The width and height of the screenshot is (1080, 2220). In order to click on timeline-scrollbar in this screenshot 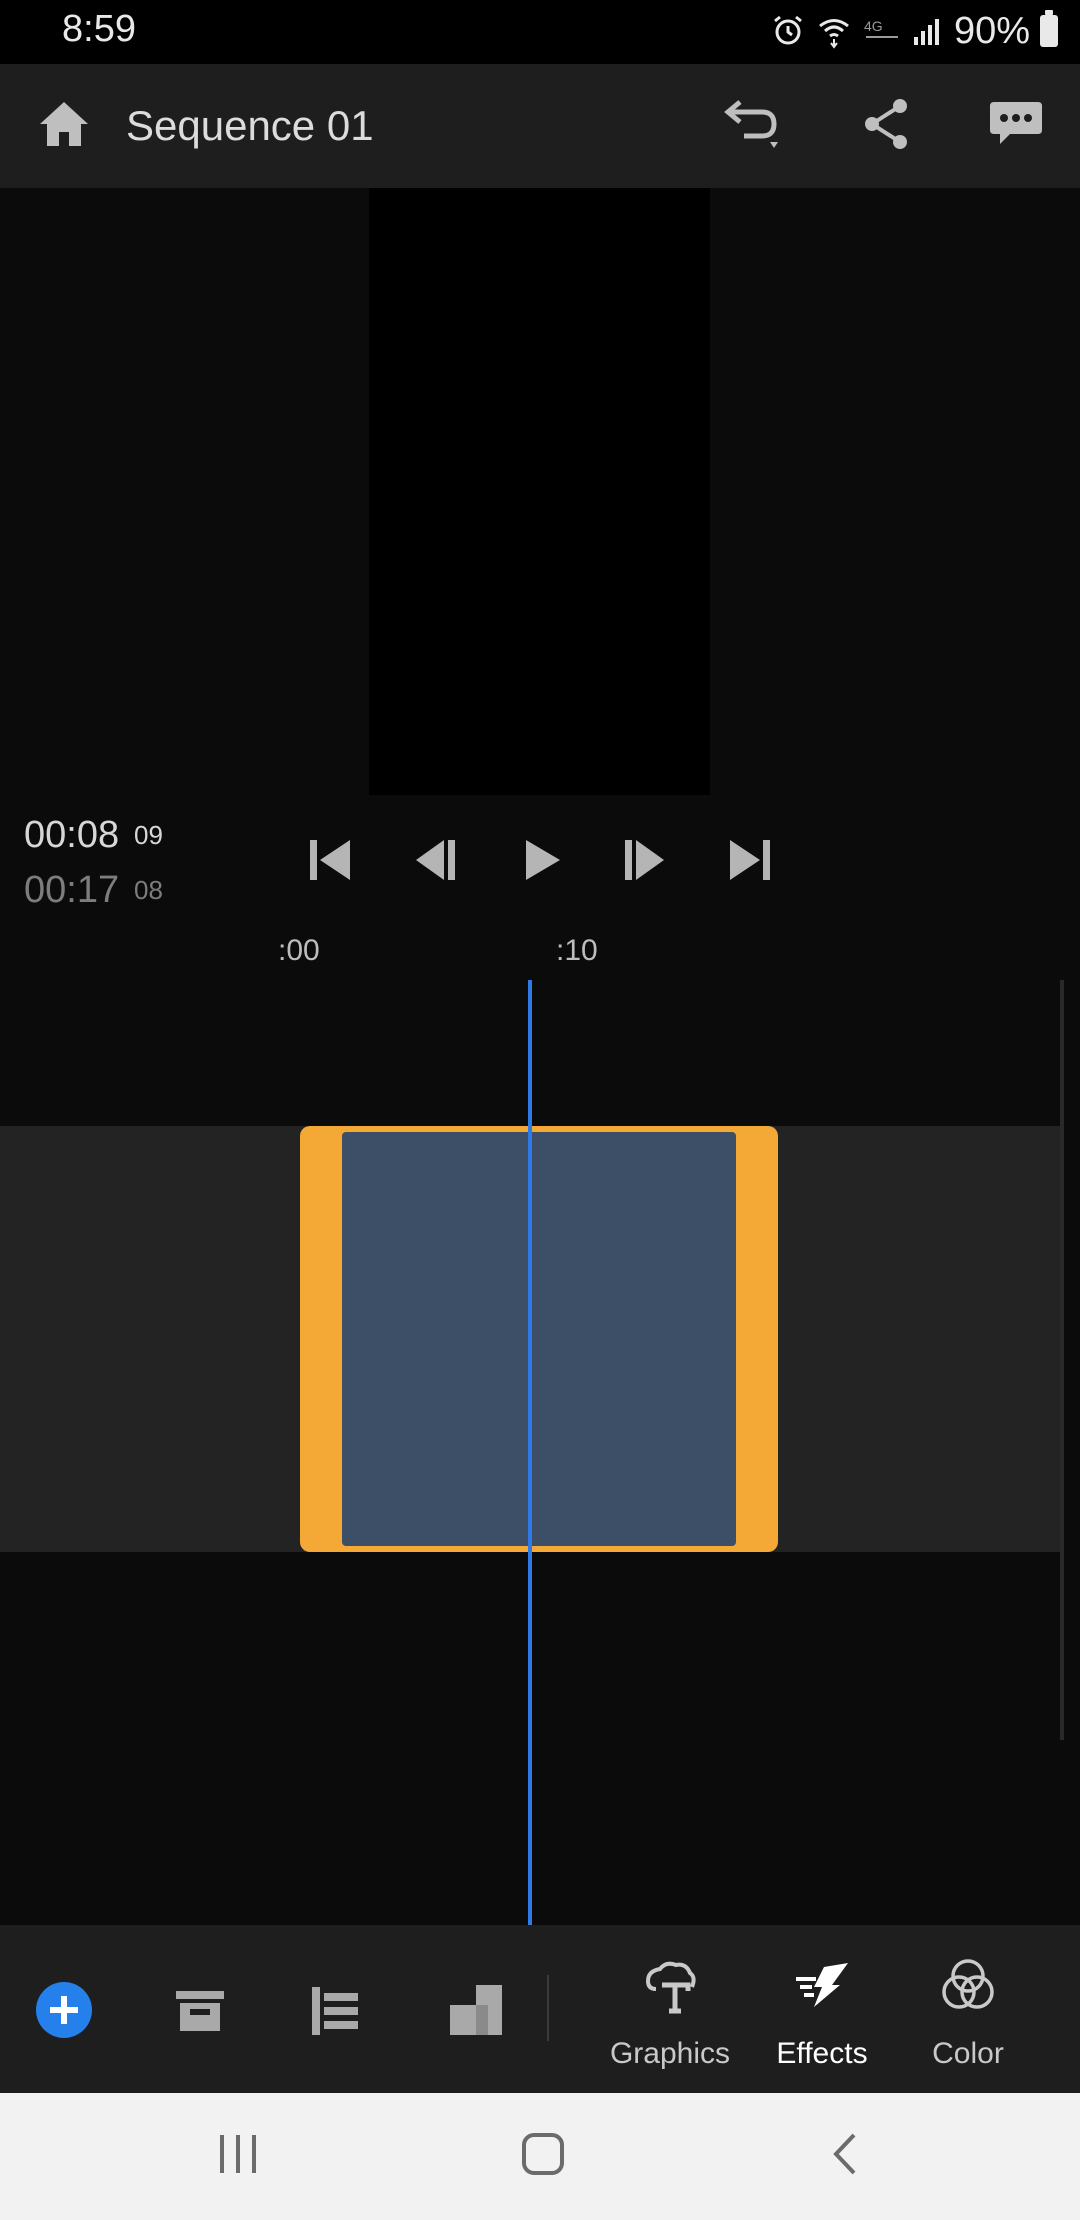, I will do `click(1062, 1360)`.